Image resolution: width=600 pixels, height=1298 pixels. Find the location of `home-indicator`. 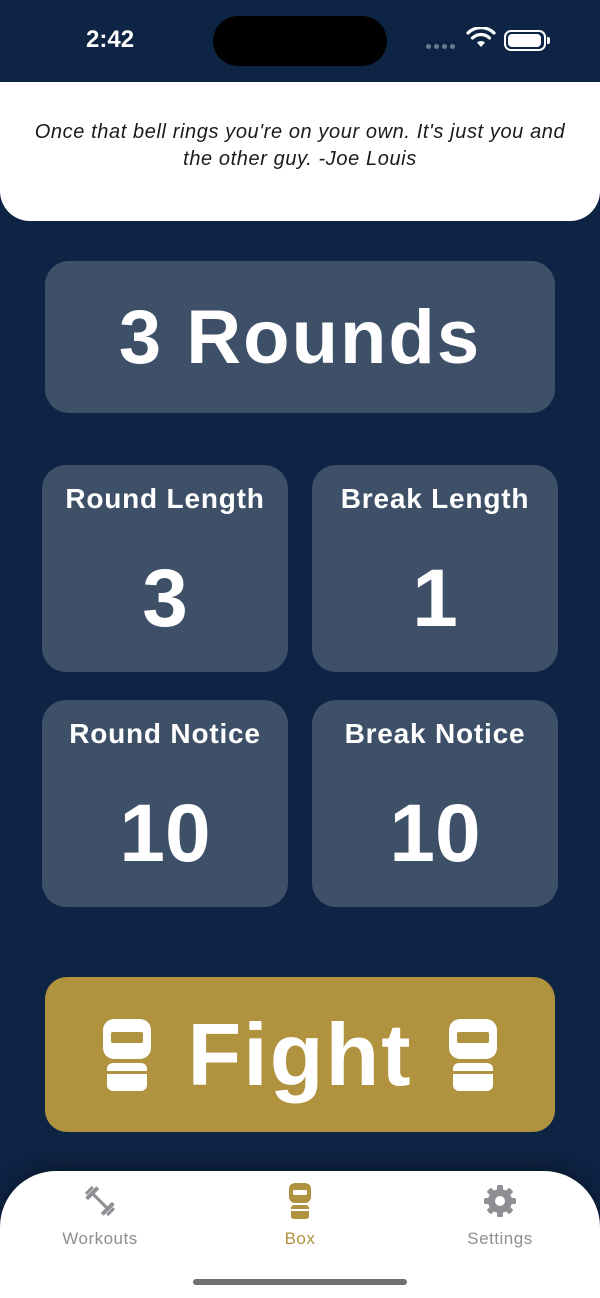

home-indicator is located at coordinates (300, 1282).